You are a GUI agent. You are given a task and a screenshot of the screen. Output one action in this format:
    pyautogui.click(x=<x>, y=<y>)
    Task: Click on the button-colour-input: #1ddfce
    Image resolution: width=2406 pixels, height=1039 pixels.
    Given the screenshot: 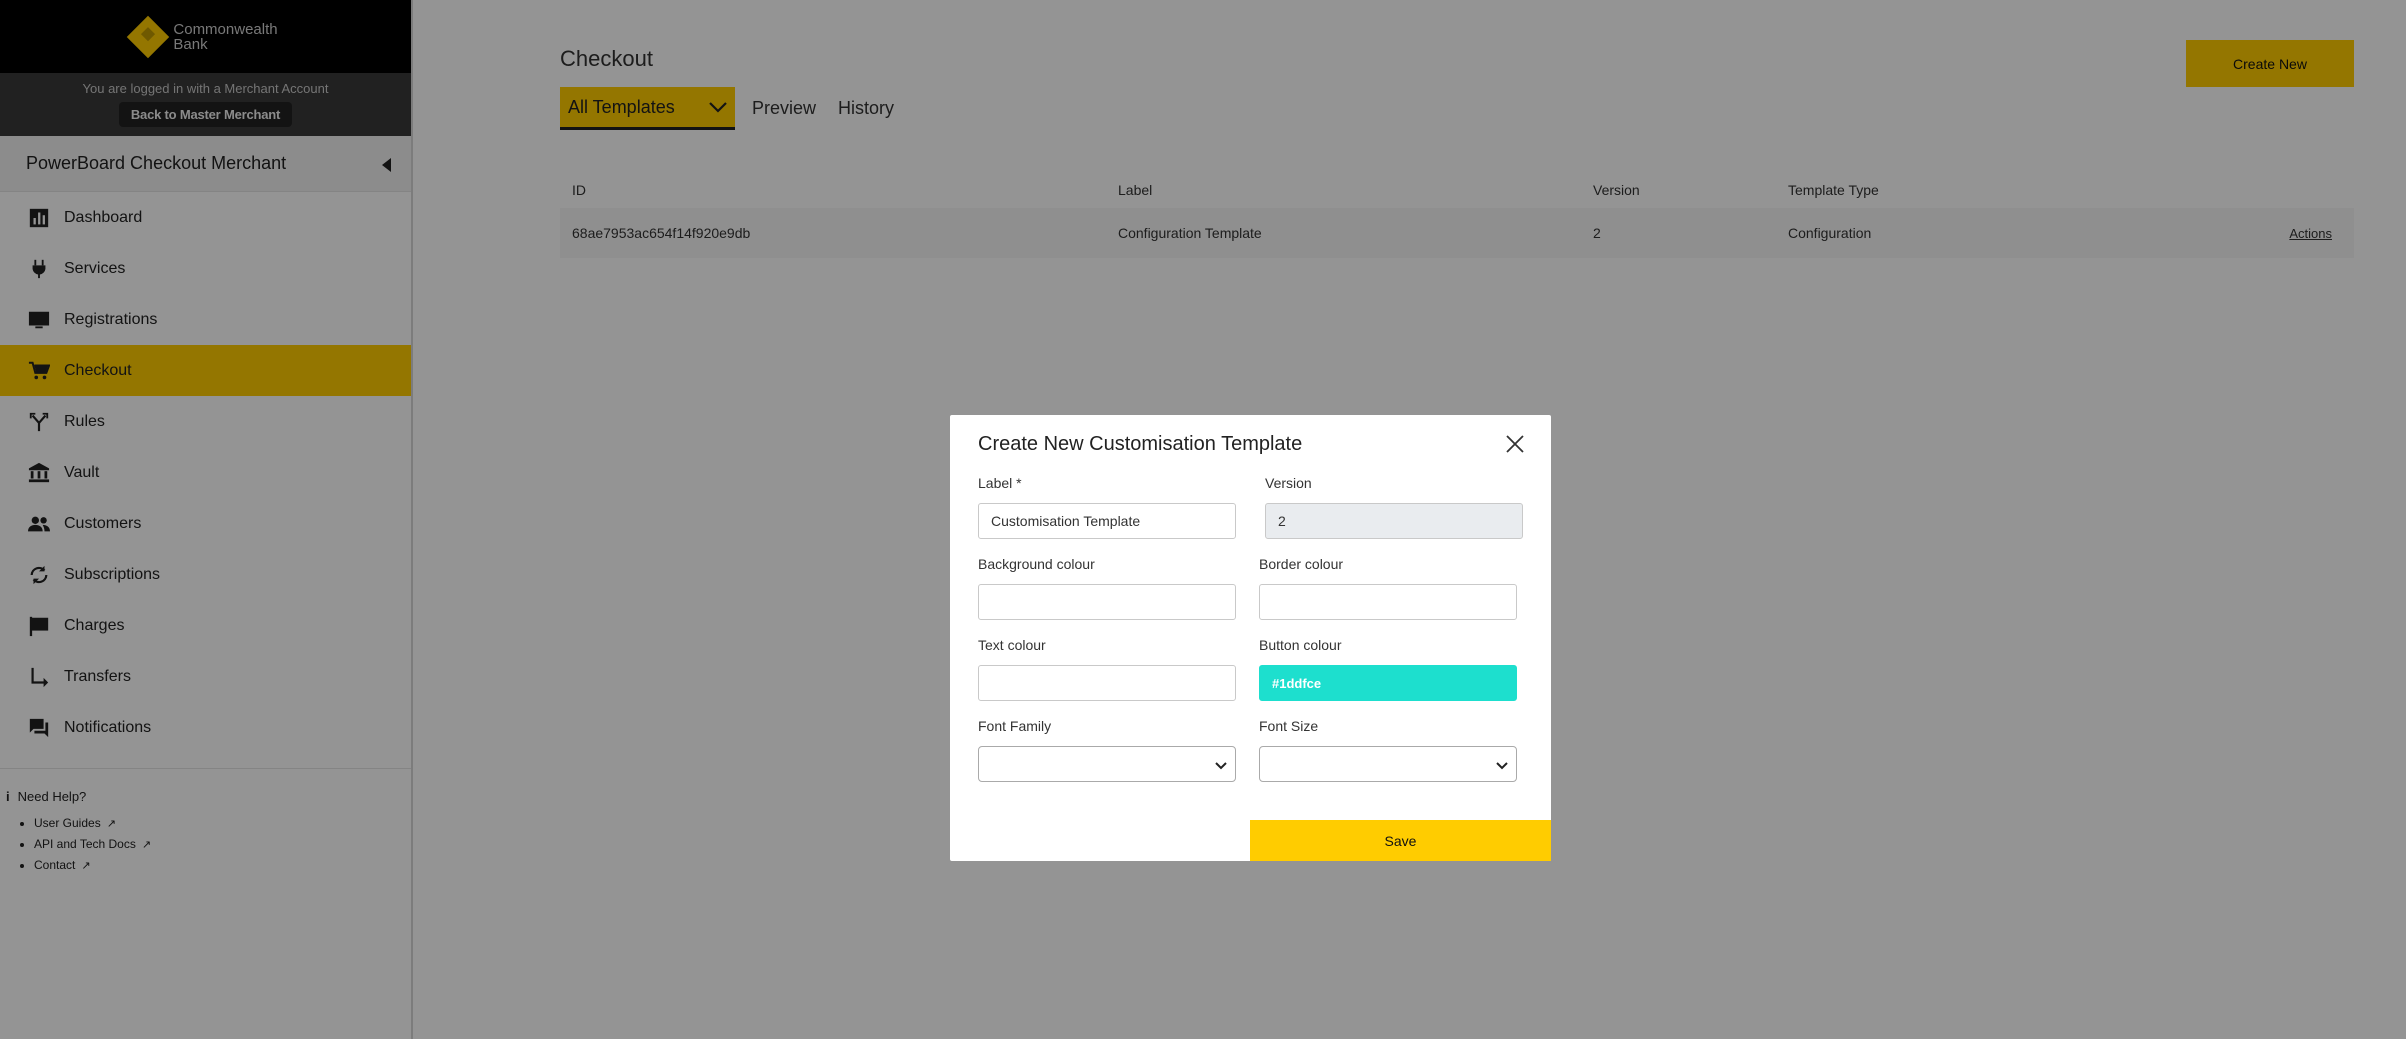 What is the action you would take?
    pyautogui.click(x=1388, y=683)
    